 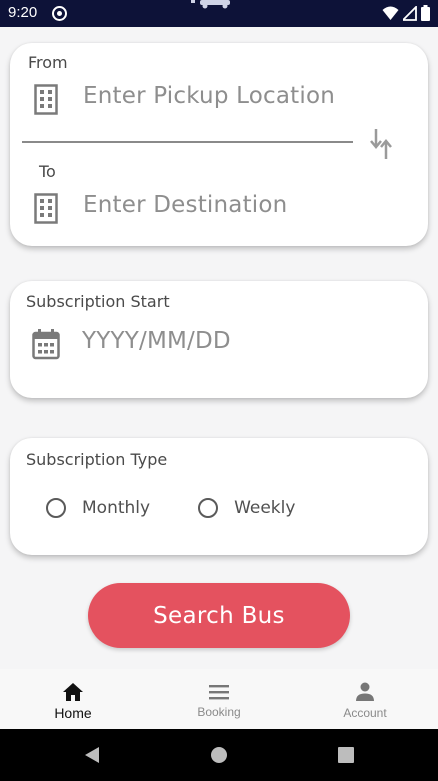 What do you see at coordinates (48, 62) in the screenshot?
I see `from-label: From` at bounding box center [48, 62].